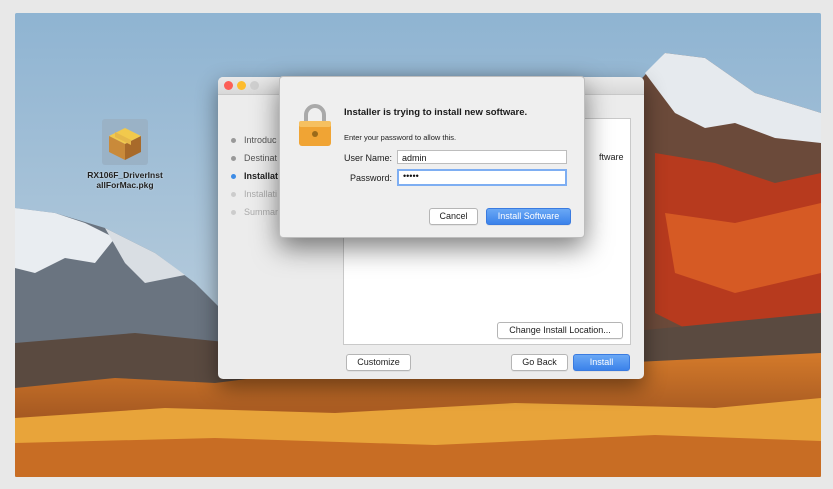  What do you see at coordinates (125, 175) in the screenshot?
I see `package-name-line1: RX106F_DriverInst` at bounding box center [125, 175].